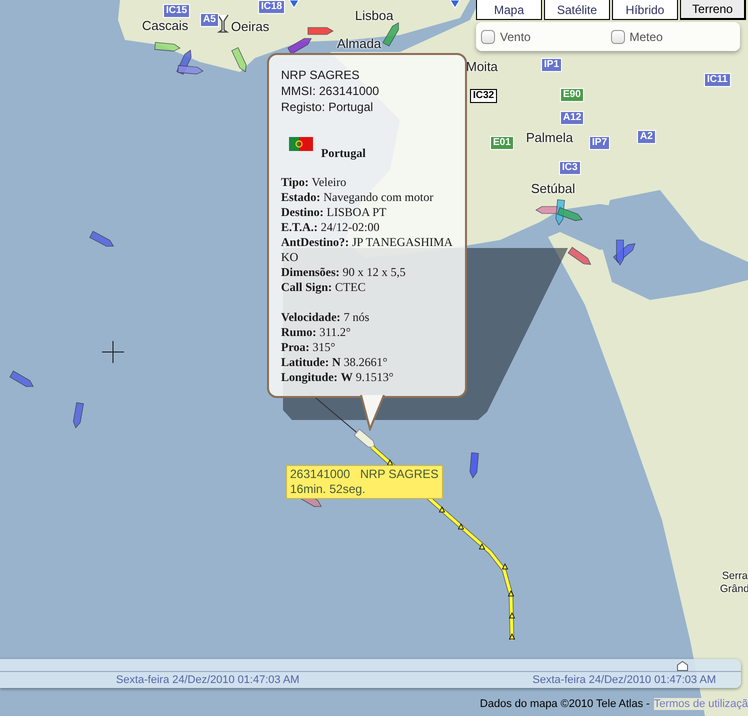 This screenshot has width=748, height=716. Describe the element at coordinates (324, 287) in the screenshot. I see `vessel-detail-line: Call Sign: CTEC` at that location.